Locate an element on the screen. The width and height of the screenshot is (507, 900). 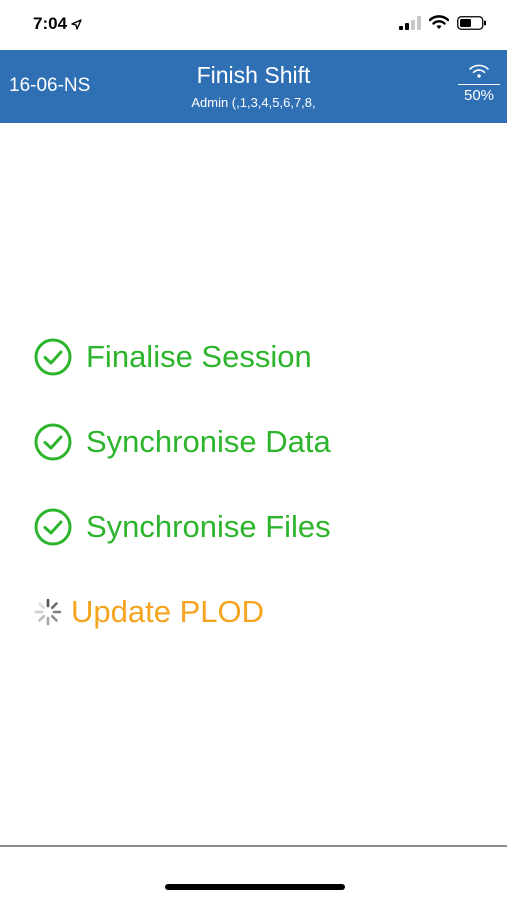
step-label: Synchronise Data is located at coordinates (208, 441).